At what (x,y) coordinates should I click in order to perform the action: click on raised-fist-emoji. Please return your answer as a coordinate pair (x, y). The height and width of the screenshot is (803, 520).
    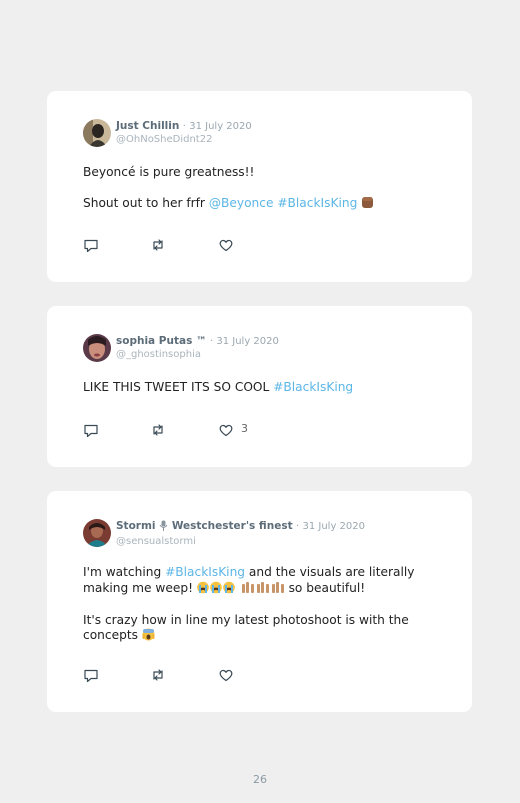
    Looking at the image, I should click on (367, 204).